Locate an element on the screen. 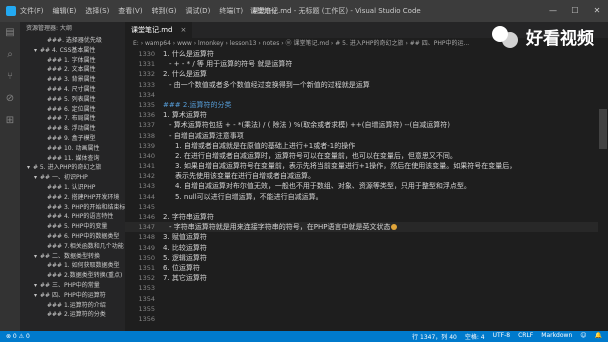  outline-item: ### 3. 背景属性 is located at coordinates (72, 80).